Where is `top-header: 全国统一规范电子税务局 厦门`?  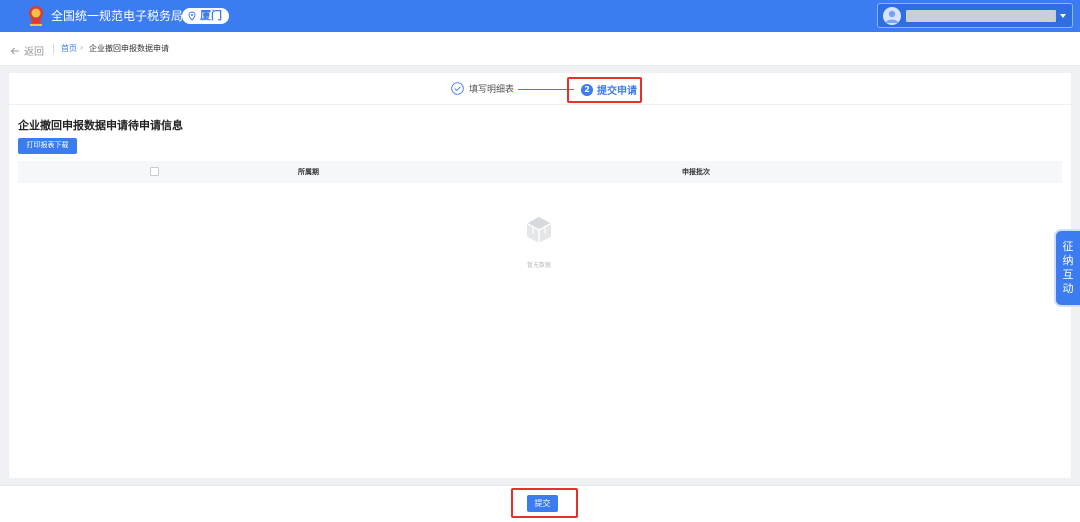
top-header: 全国统一规范电子税务局 厦门 is located at coordinates (540, 16).